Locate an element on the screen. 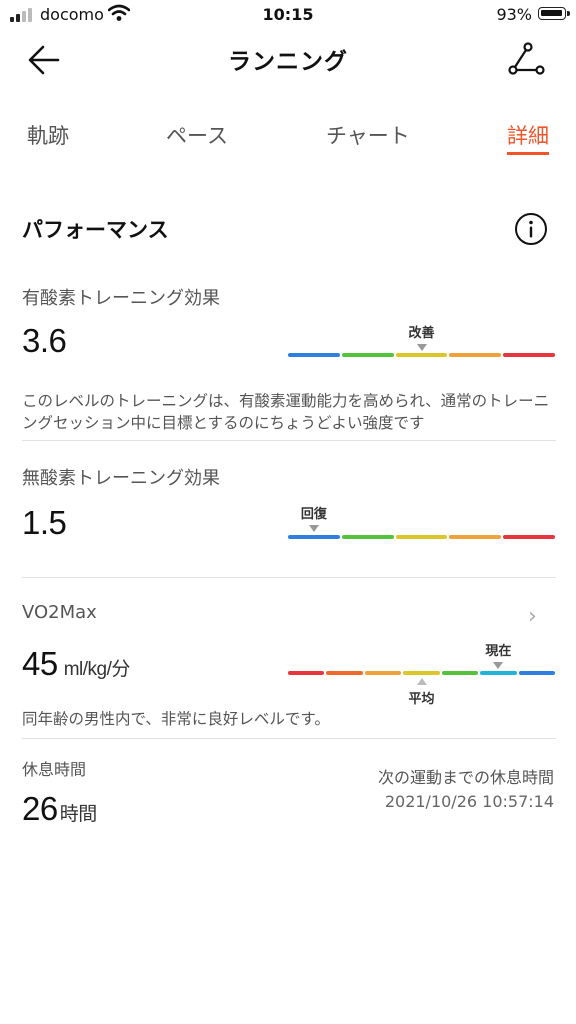 The height and width of the screenshot is (1024, 576). battery-percent: 93% is located at coordinates (514, 14).